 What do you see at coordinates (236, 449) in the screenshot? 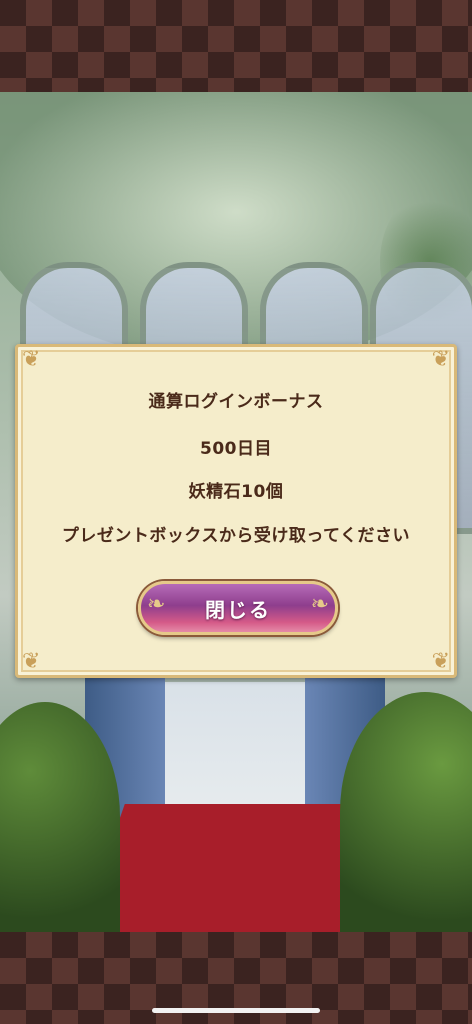
I see `login-day-count: 500日目` at bounding box center [236, 449].